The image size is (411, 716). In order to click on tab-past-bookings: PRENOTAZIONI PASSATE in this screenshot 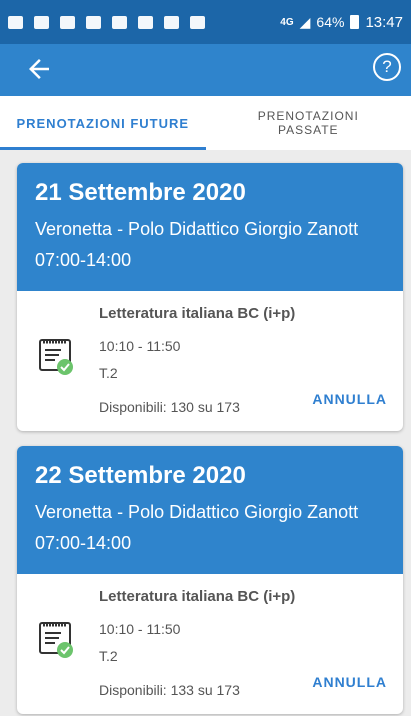, I will do `click(308, 123)`.